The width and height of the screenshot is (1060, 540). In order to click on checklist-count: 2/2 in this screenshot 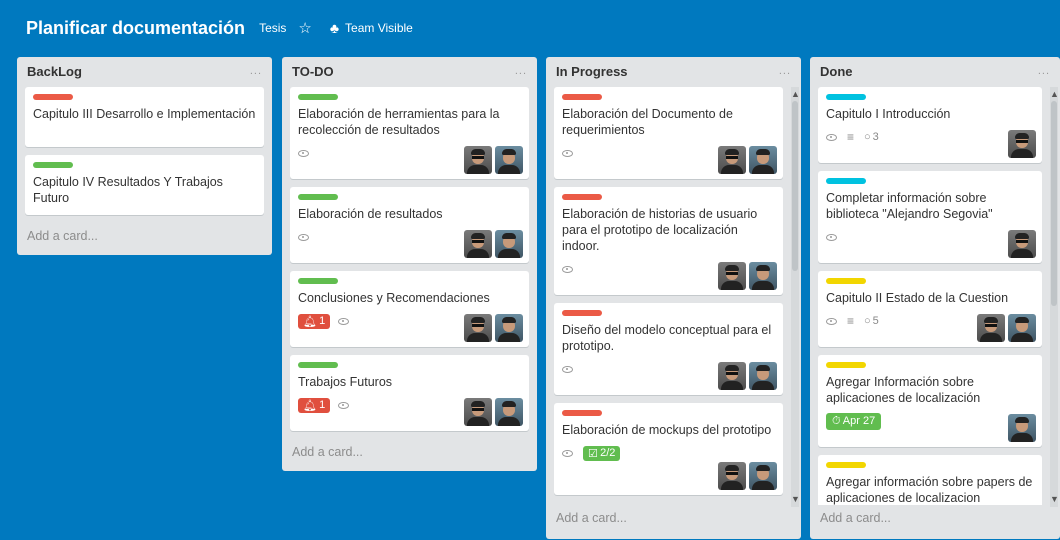, I will do `click(608, 453)`.